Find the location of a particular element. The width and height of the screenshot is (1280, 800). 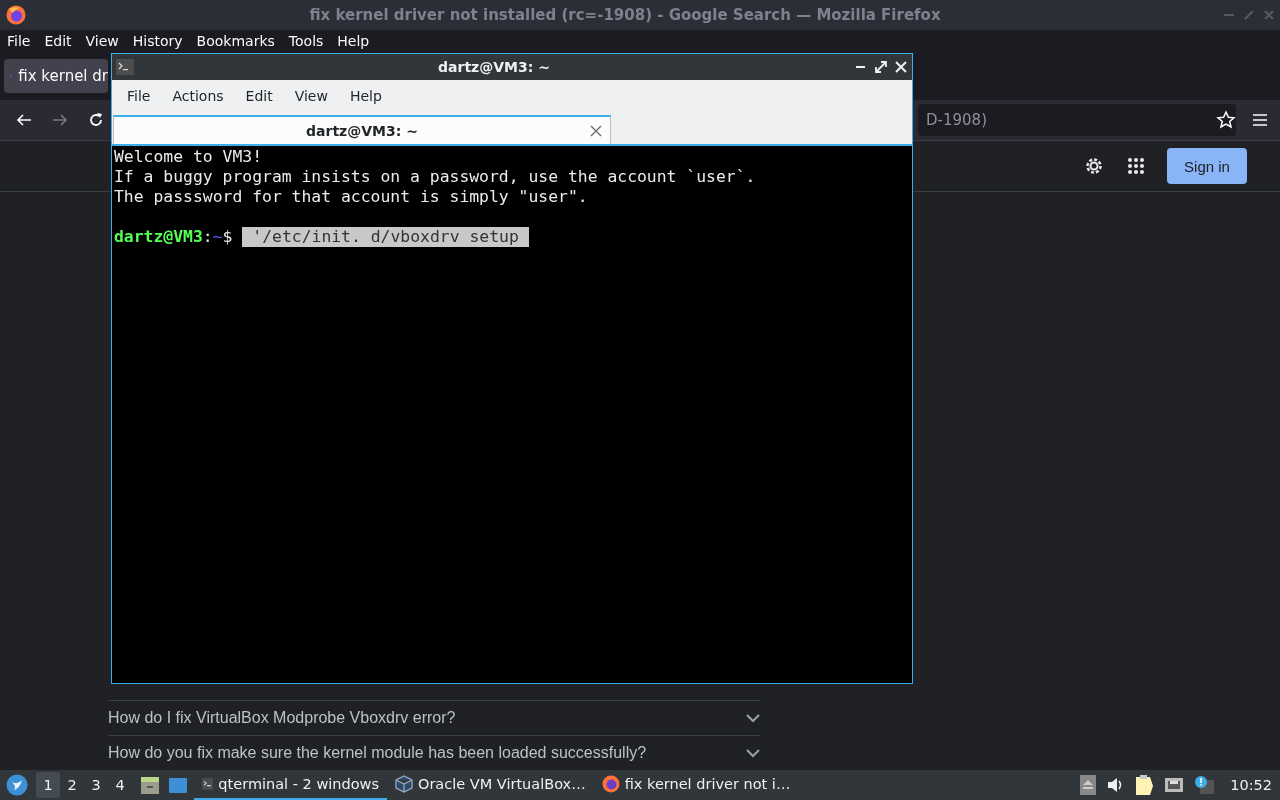

browser-tab: fix kernel dr is located at coordinates (56, 76).